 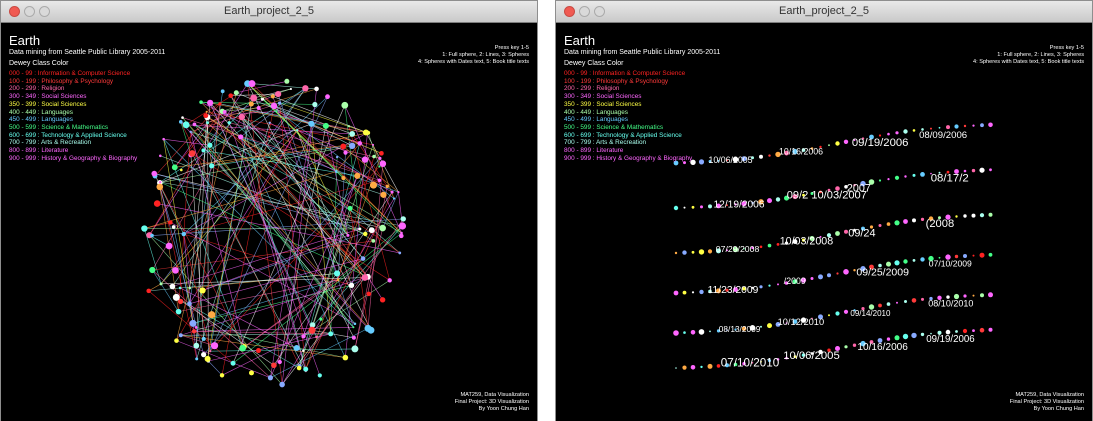 What do you see at coordinates (811, 356) in the screenshot?
I see `date-label: 10/06/2005` at bounding box center [811, 356].